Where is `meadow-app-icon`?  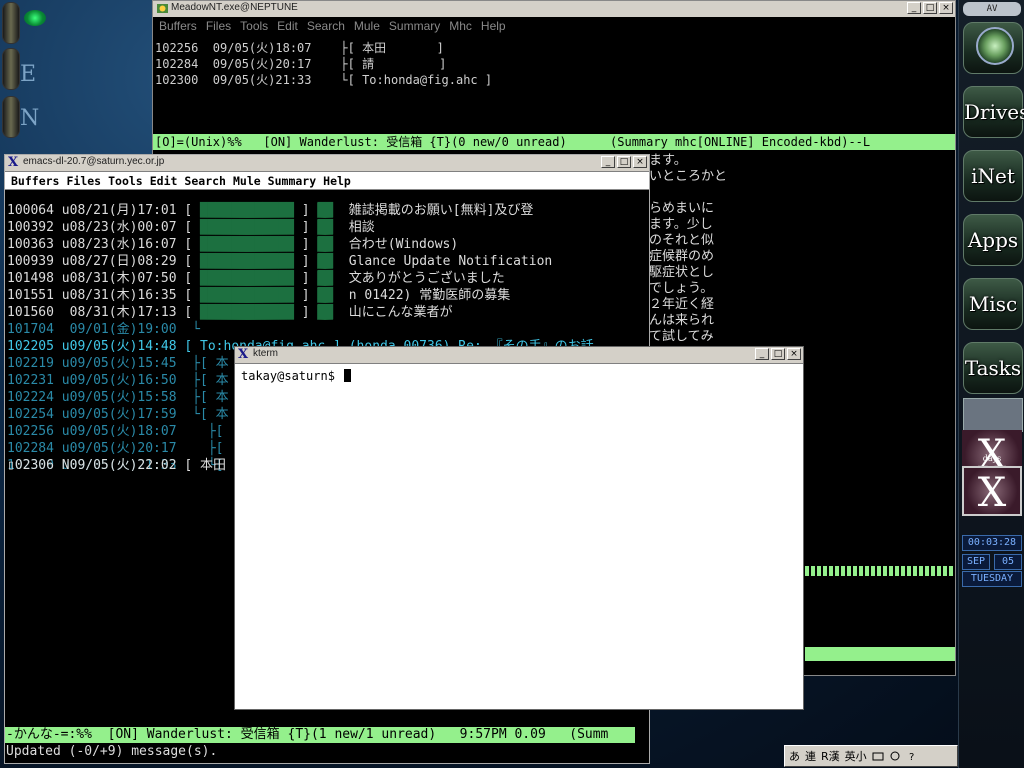
meadow-app-icon is located at coordinates (162, 8).